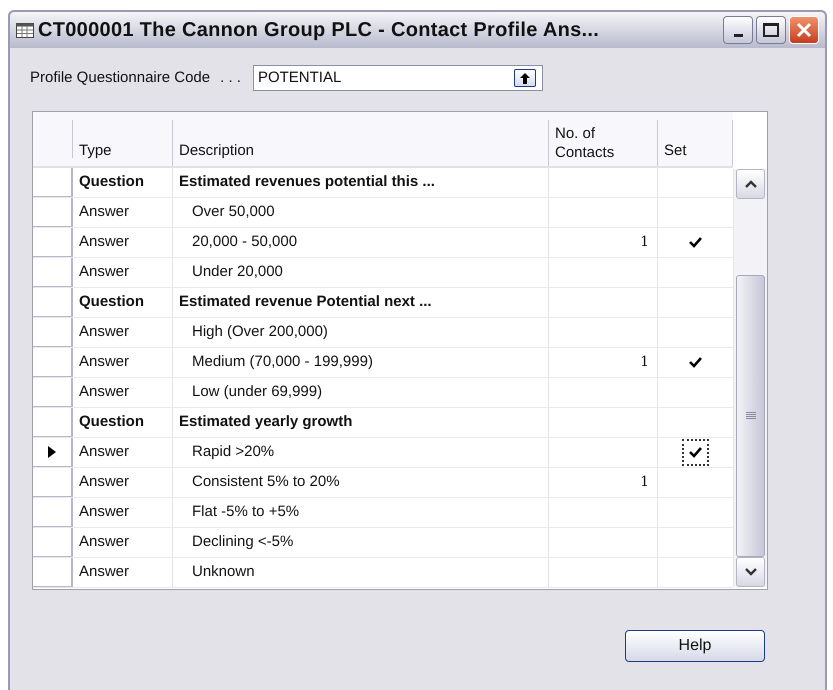 This screenshot has height=690, width=833. What do you see at coordinates (361, 422) in the screenshot?
I see `table-cell: Estimated yearly growth` at bounding box center [361, 422].